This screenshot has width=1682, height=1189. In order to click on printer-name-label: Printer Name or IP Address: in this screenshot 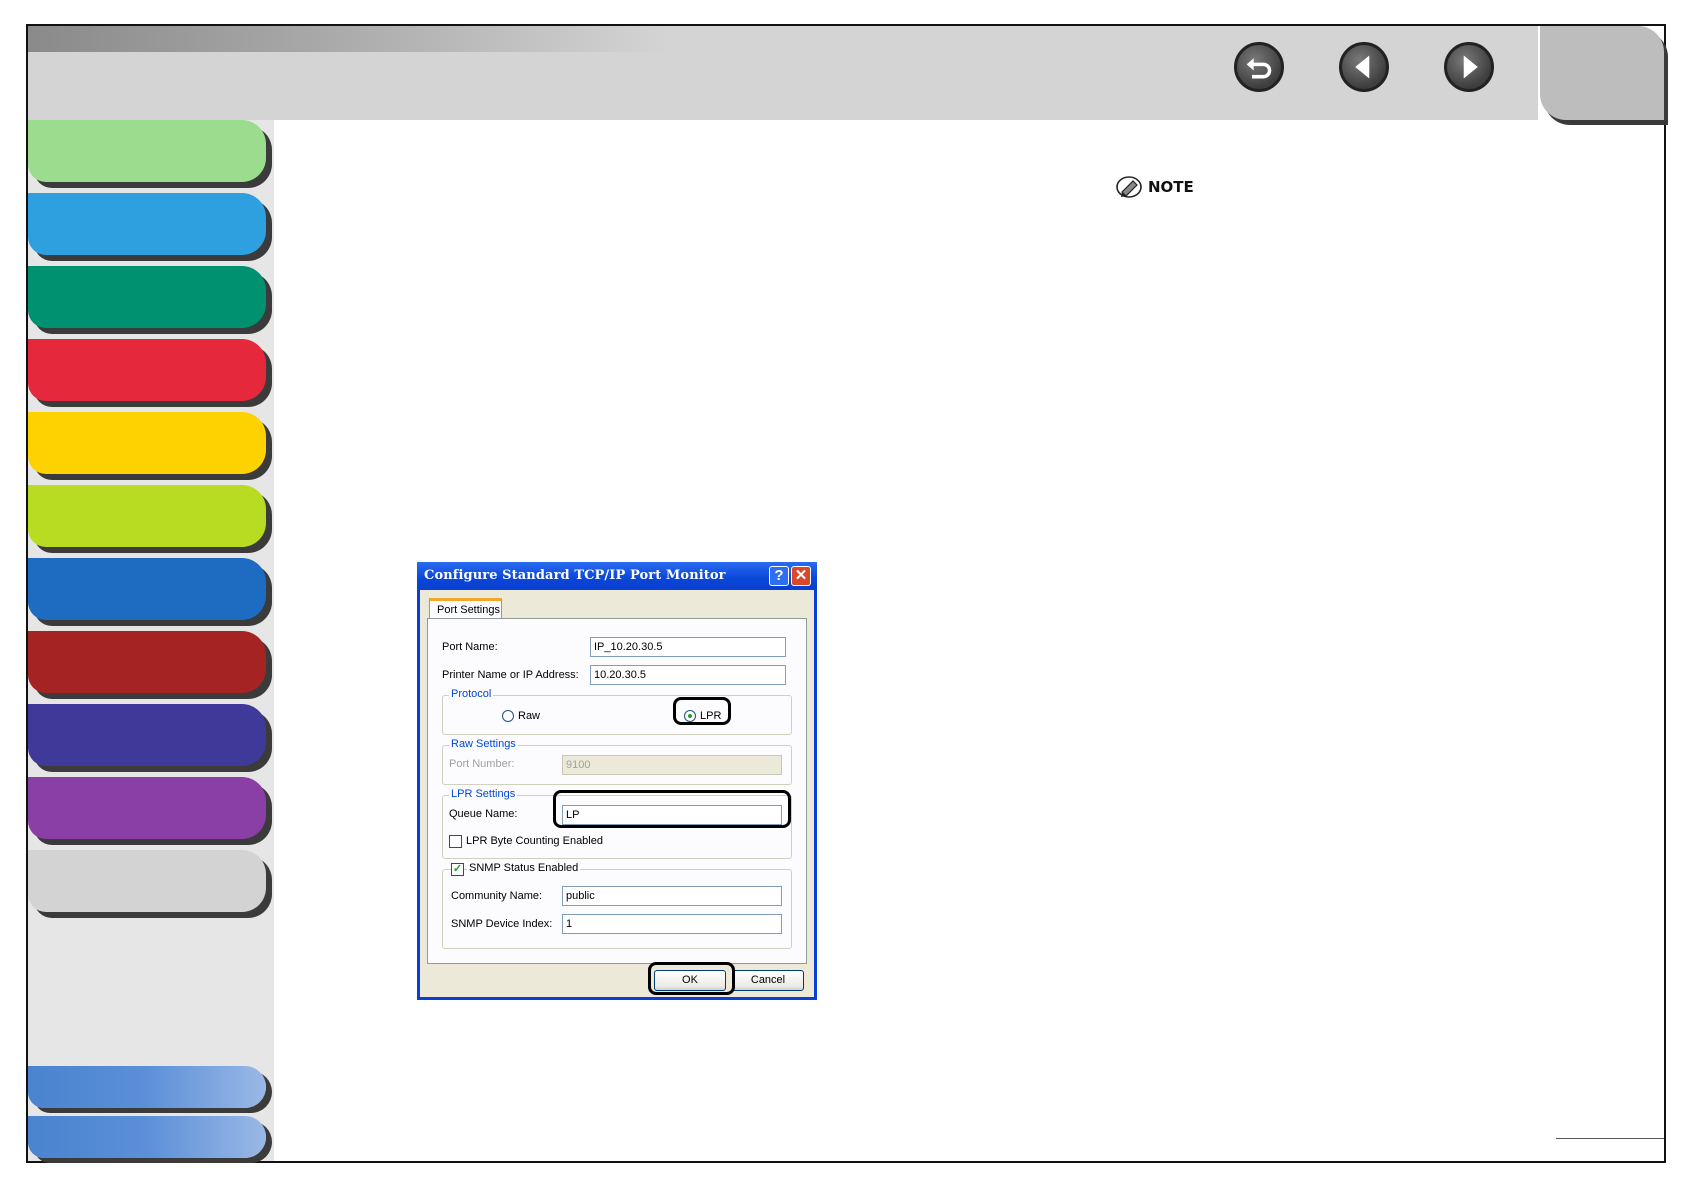, I will do `click(510, 675)`.